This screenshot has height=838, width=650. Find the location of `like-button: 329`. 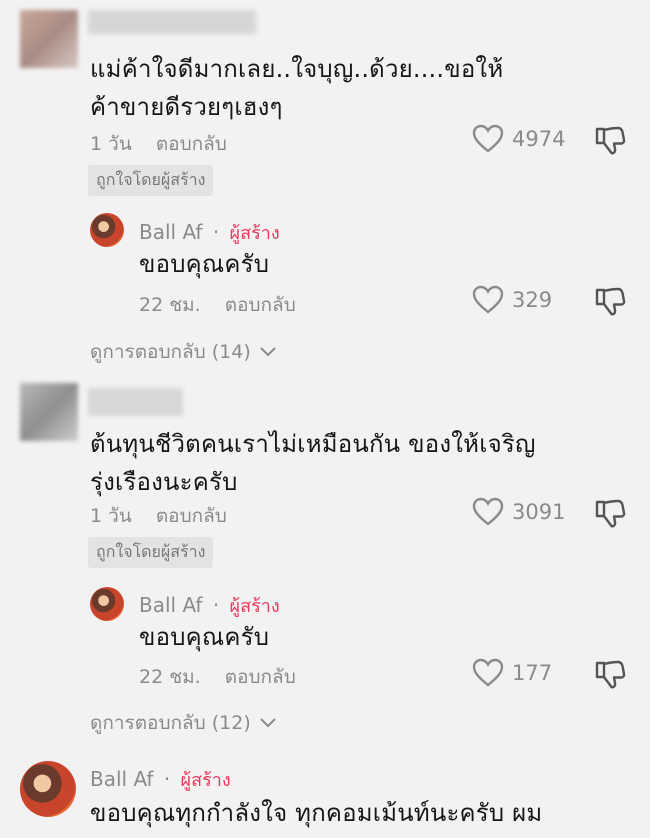

like-button: 329 is located at coordinates (512, 300).